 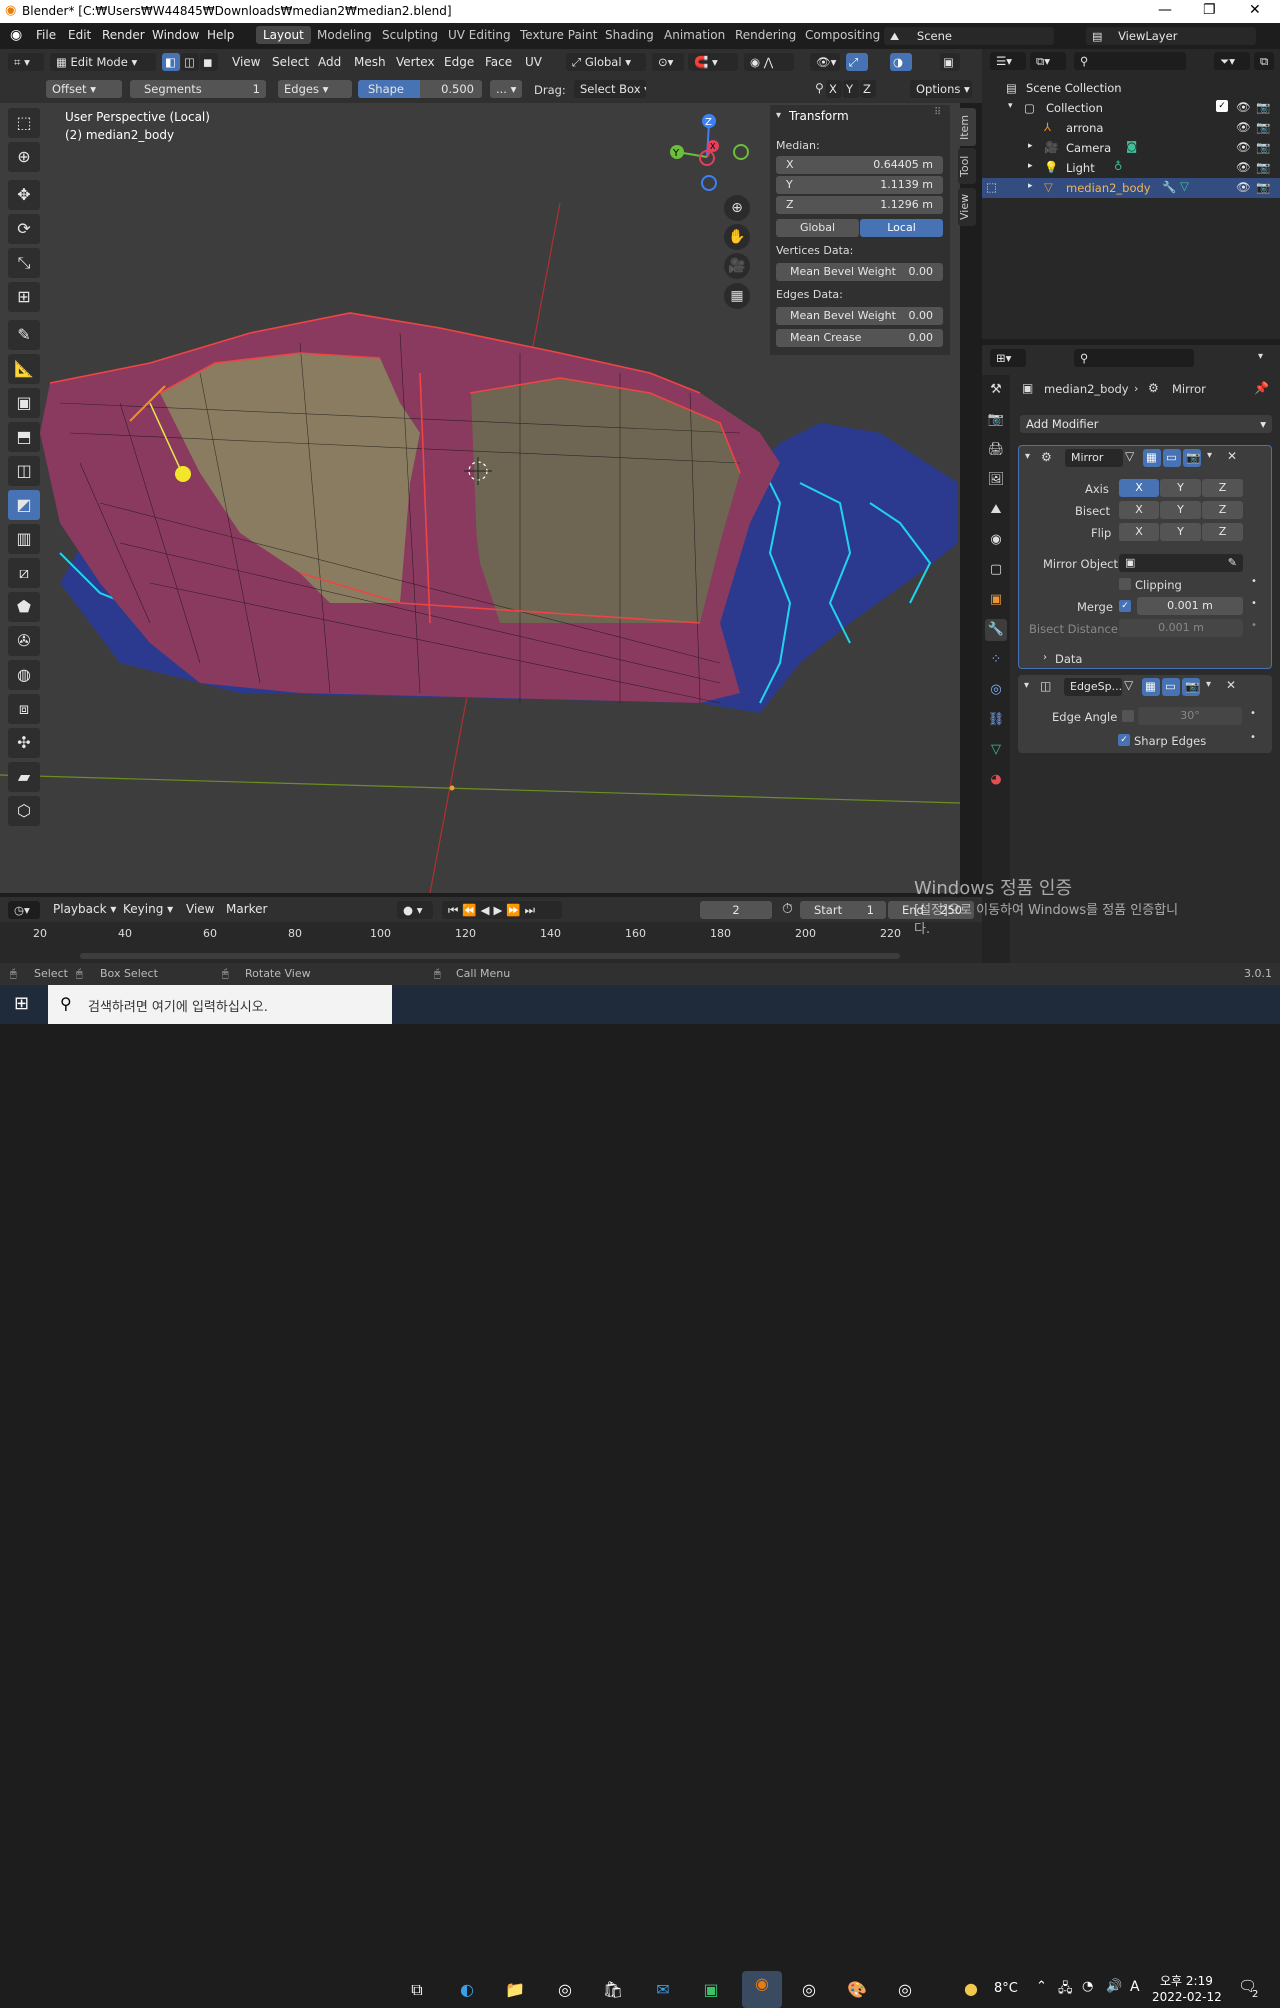 I want to click on median-x-field: X 0.64405 m, so click(x=859, y=165).